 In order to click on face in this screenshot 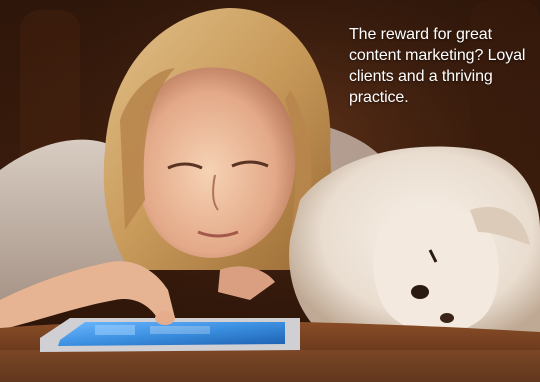, I will do `click(217, 162)`.